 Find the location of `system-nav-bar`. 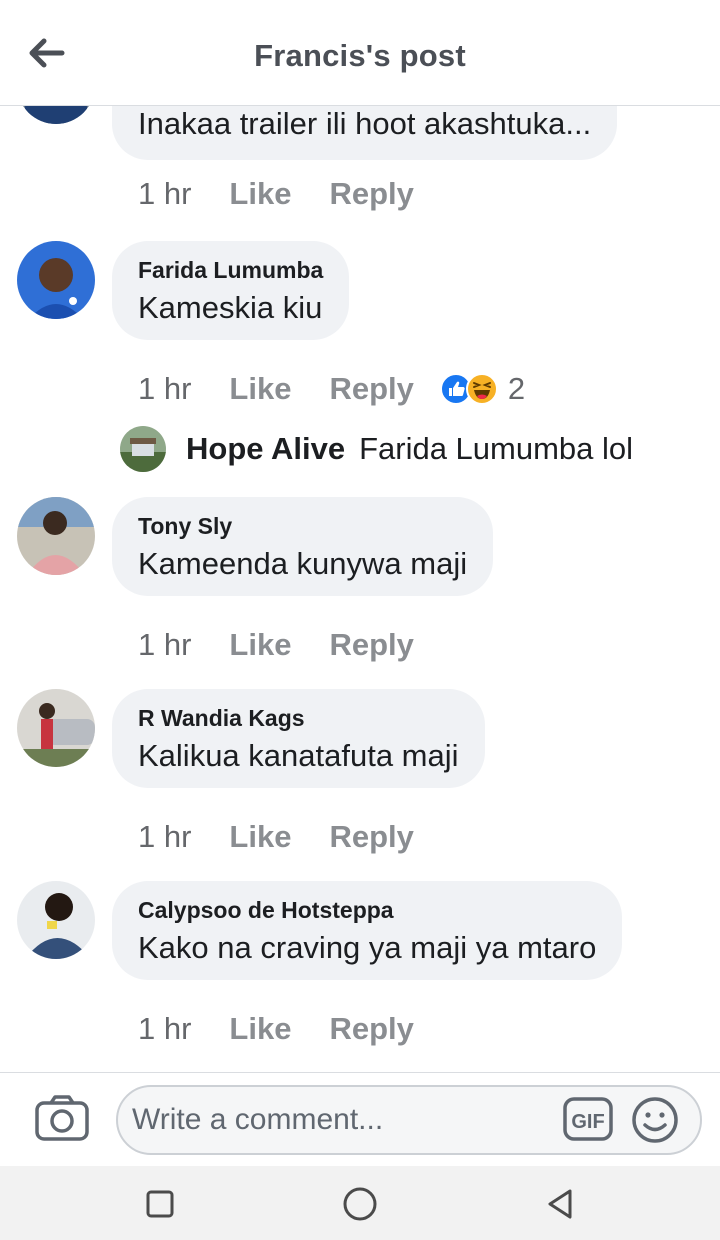

system-nav-bar is located at coordinates (360, 1203).